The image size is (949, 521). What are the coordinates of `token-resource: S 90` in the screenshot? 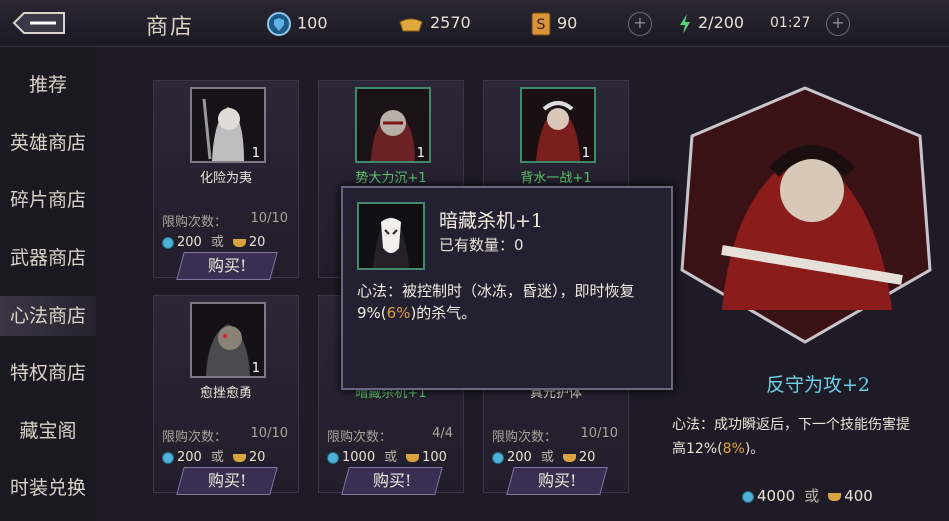 It's located at (554, 24).